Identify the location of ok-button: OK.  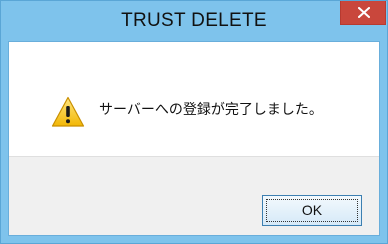
(312, 210).